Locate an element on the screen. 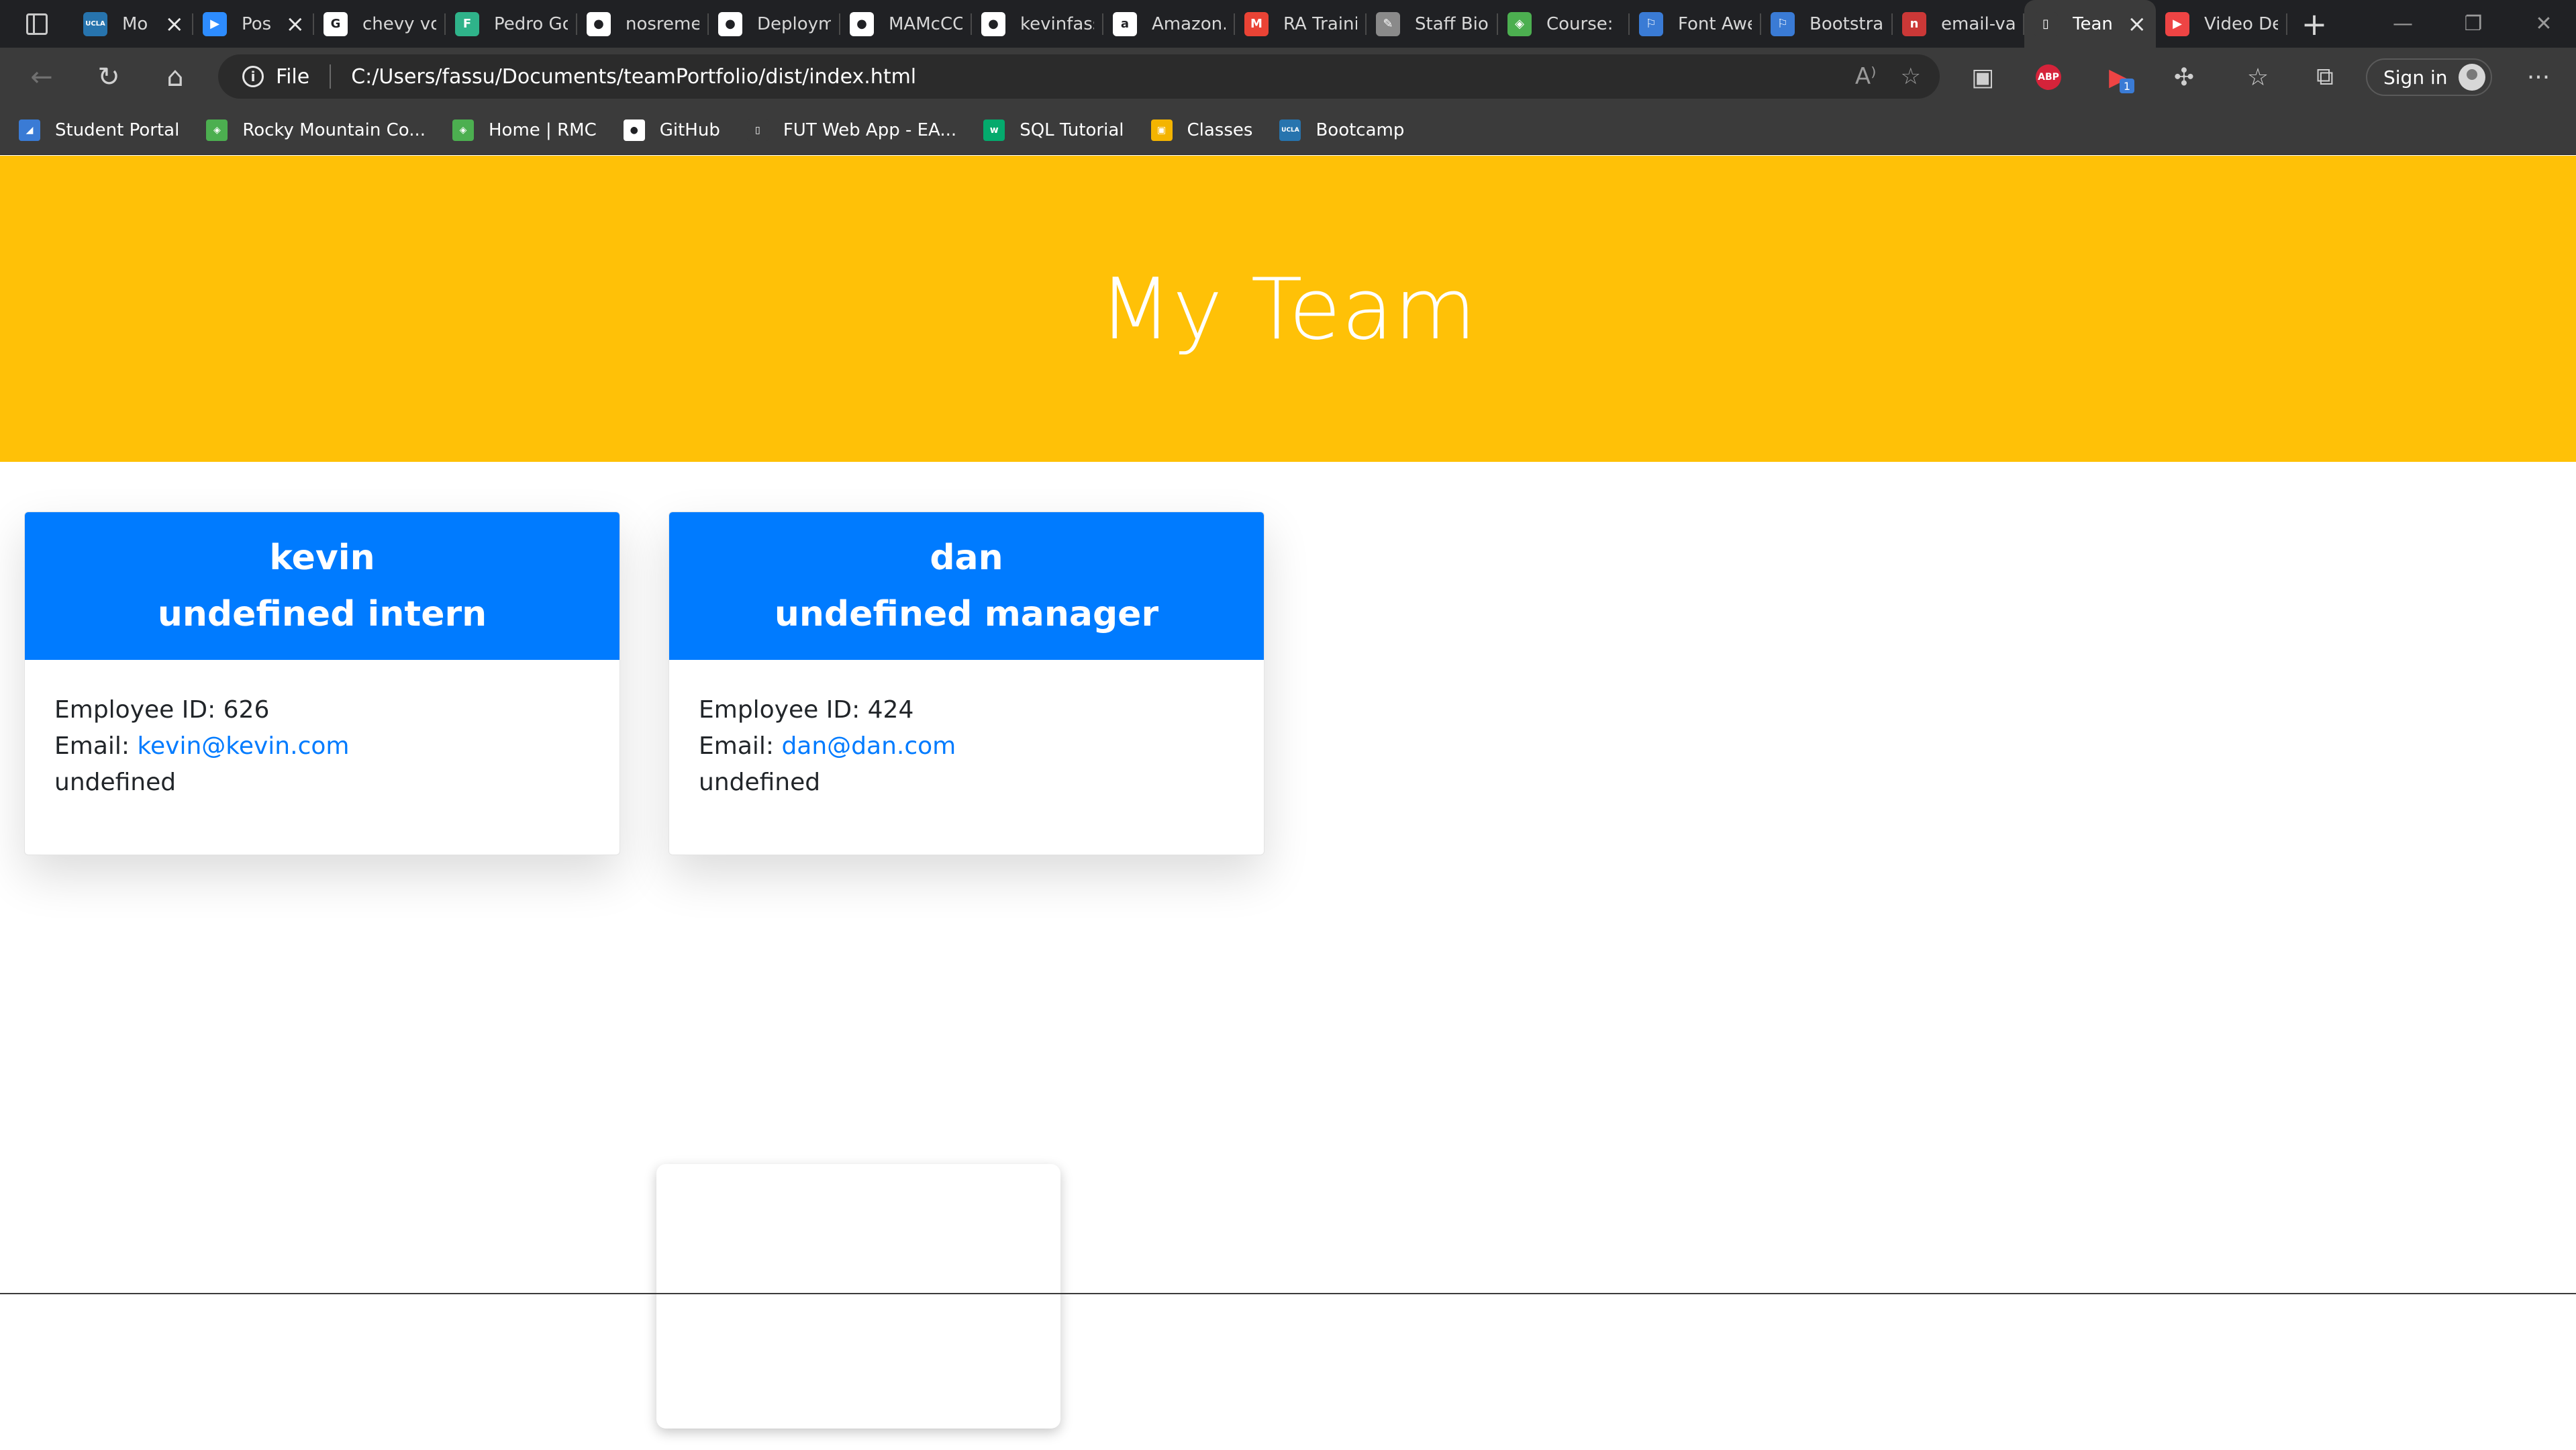  tab: F Pedro Go is located at coordinates (511, 24).